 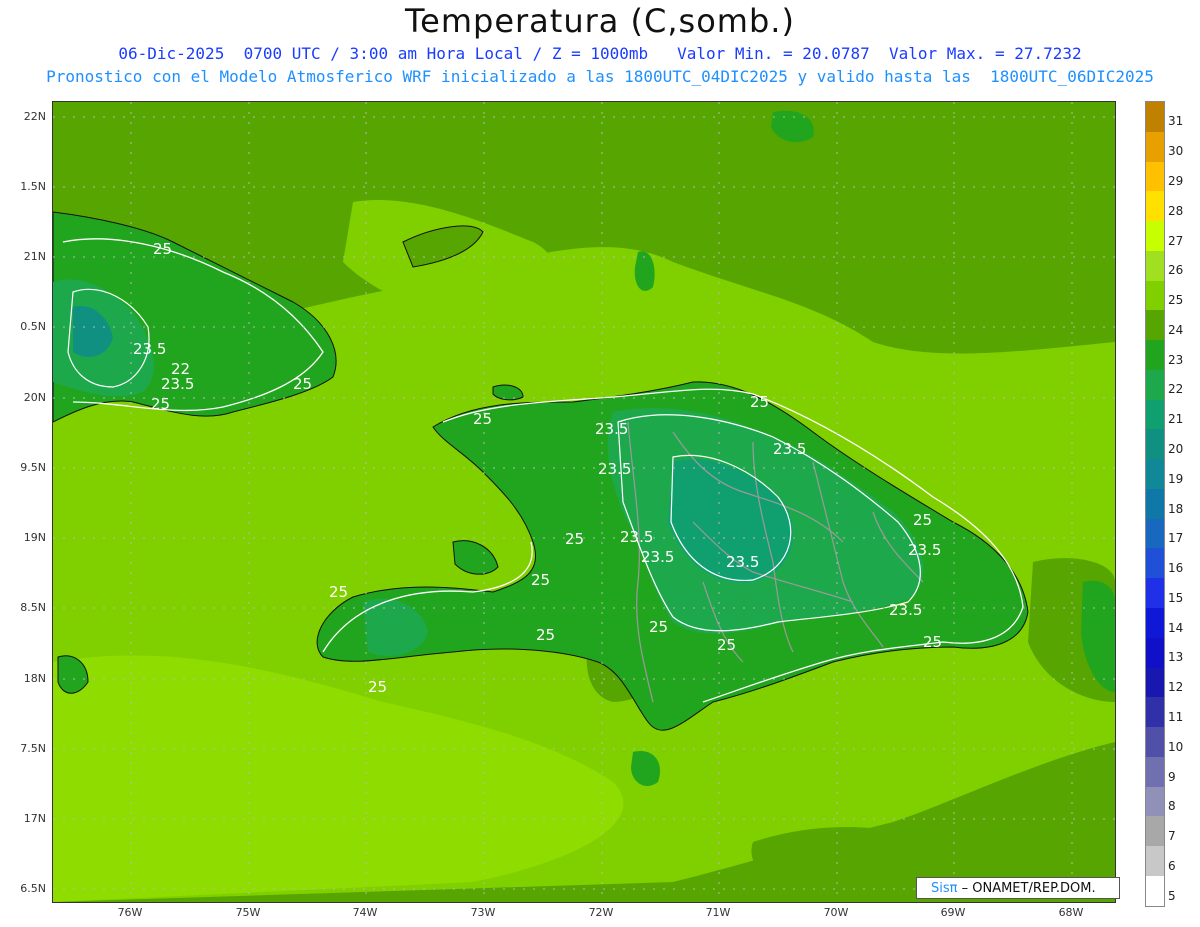 What do you see at coordinates (1176, 478) in the screenshot?
I see `legend-level-label: 19` at bounding box center [1176, 478].